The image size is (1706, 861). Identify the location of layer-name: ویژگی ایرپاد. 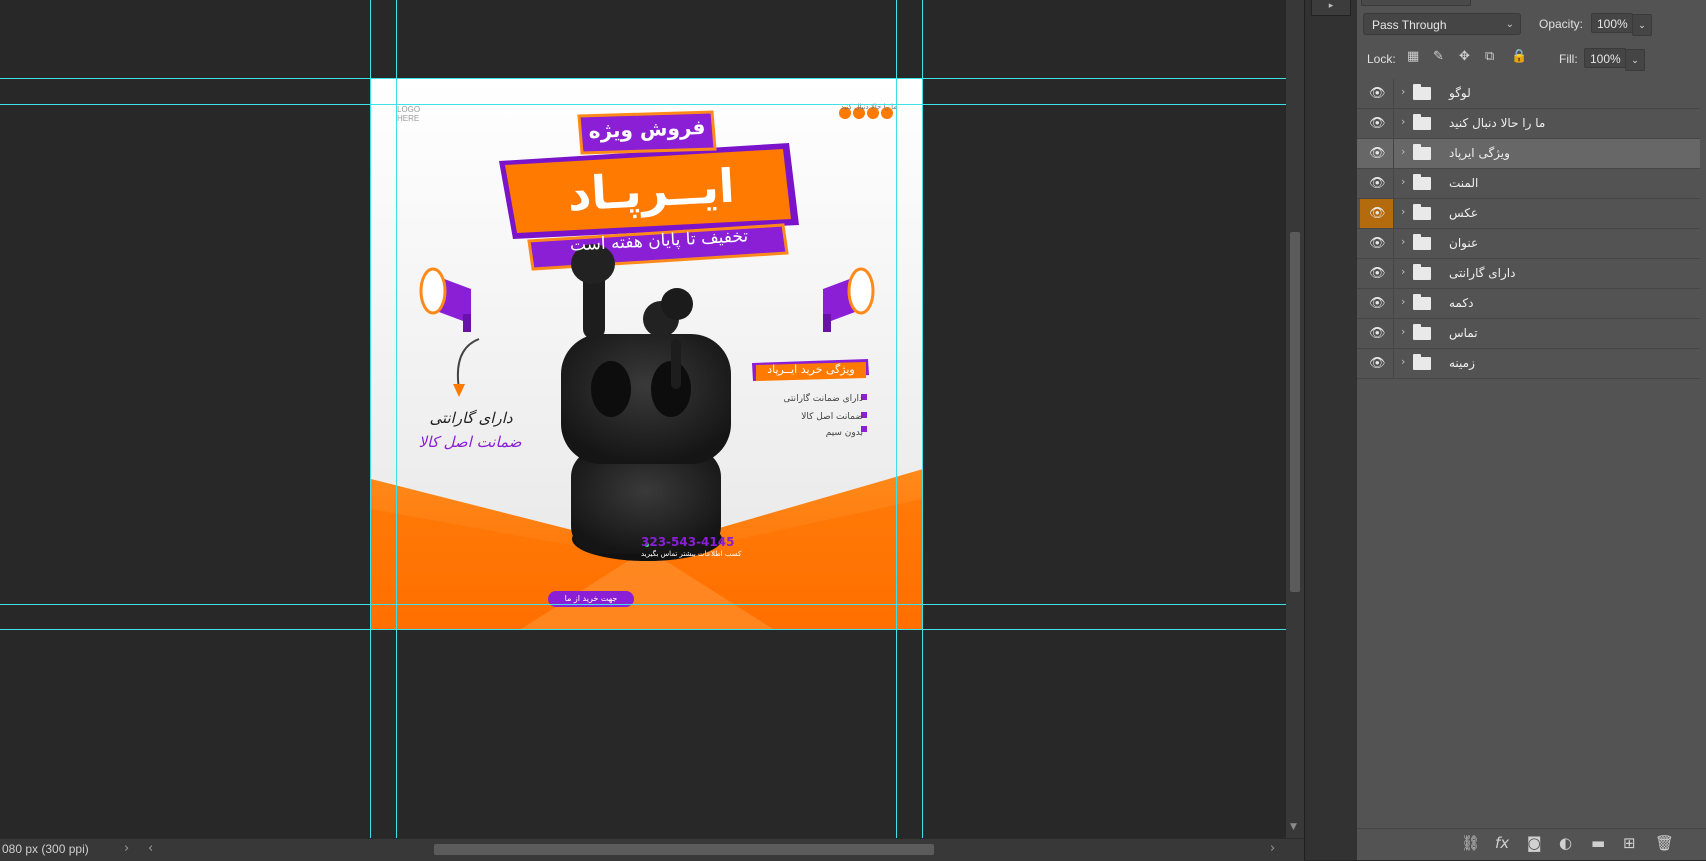
(1479, 153).